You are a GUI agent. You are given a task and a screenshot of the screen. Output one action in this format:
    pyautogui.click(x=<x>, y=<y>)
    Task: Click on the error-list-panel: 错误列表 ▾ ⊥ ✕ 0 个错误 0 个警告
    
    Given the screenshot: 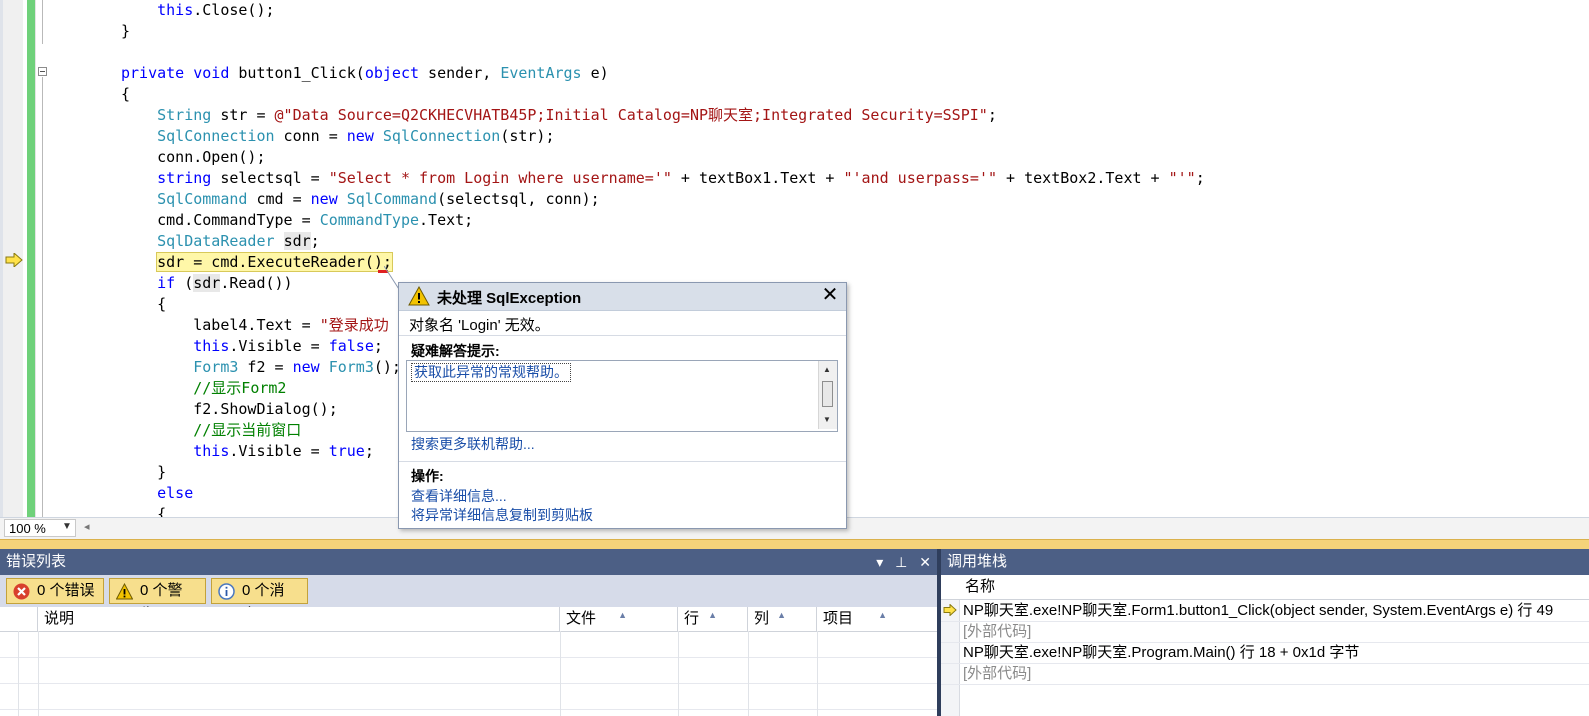 What is the action you would take?
    pyautogui.click(x=468, y=632)
    